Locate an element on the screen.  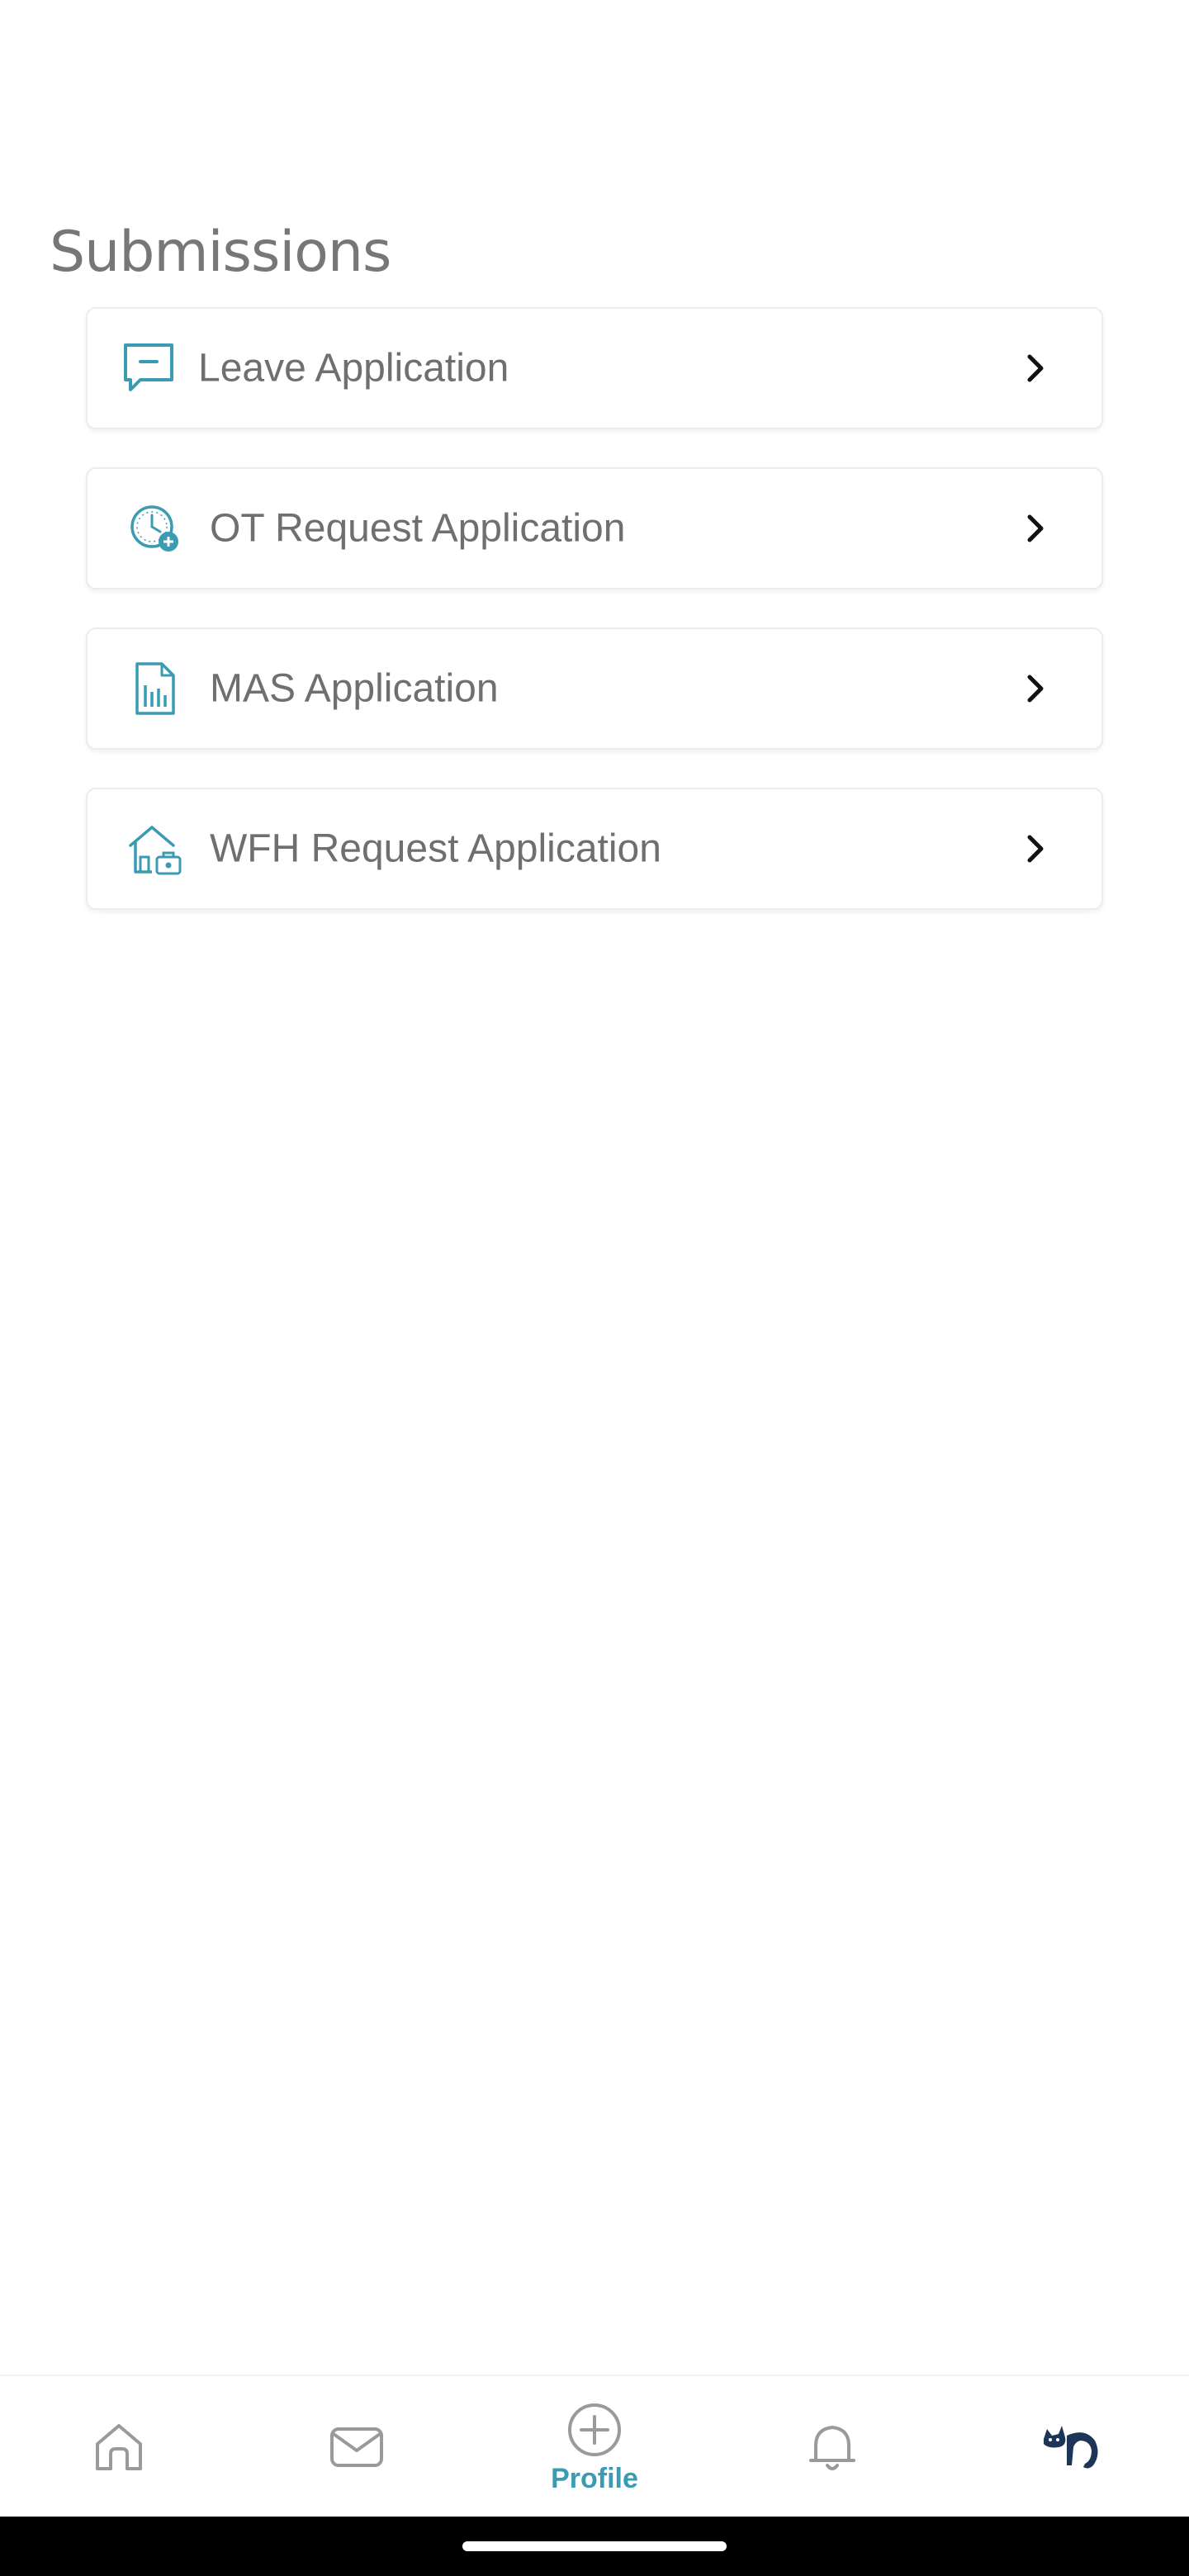
cat-avatar-icon is located at coordinates (1071, 2447).